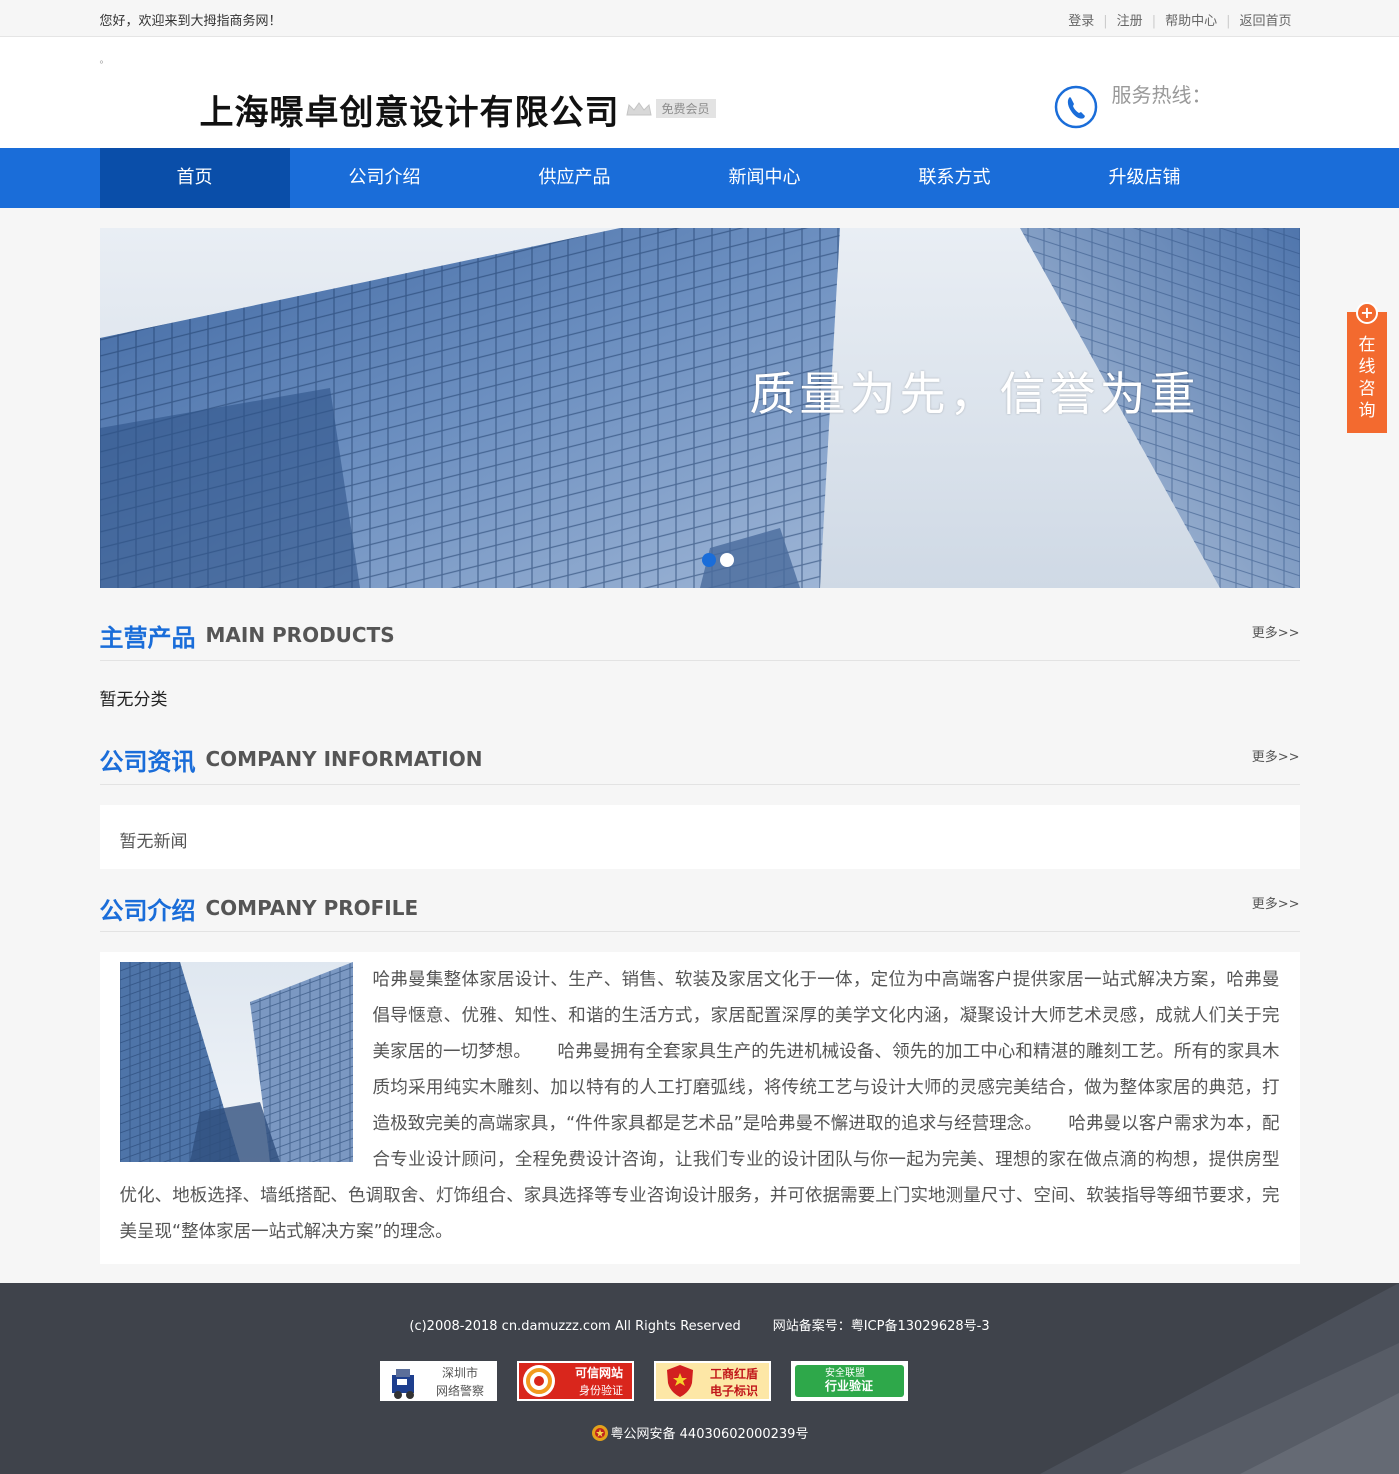 The image size is (1399, 1474). What do you see at coordinates (300, 635) in the screenshot?
I see `section-title-en: MAIN PRODUCTS` at bounding box center [300, 635].